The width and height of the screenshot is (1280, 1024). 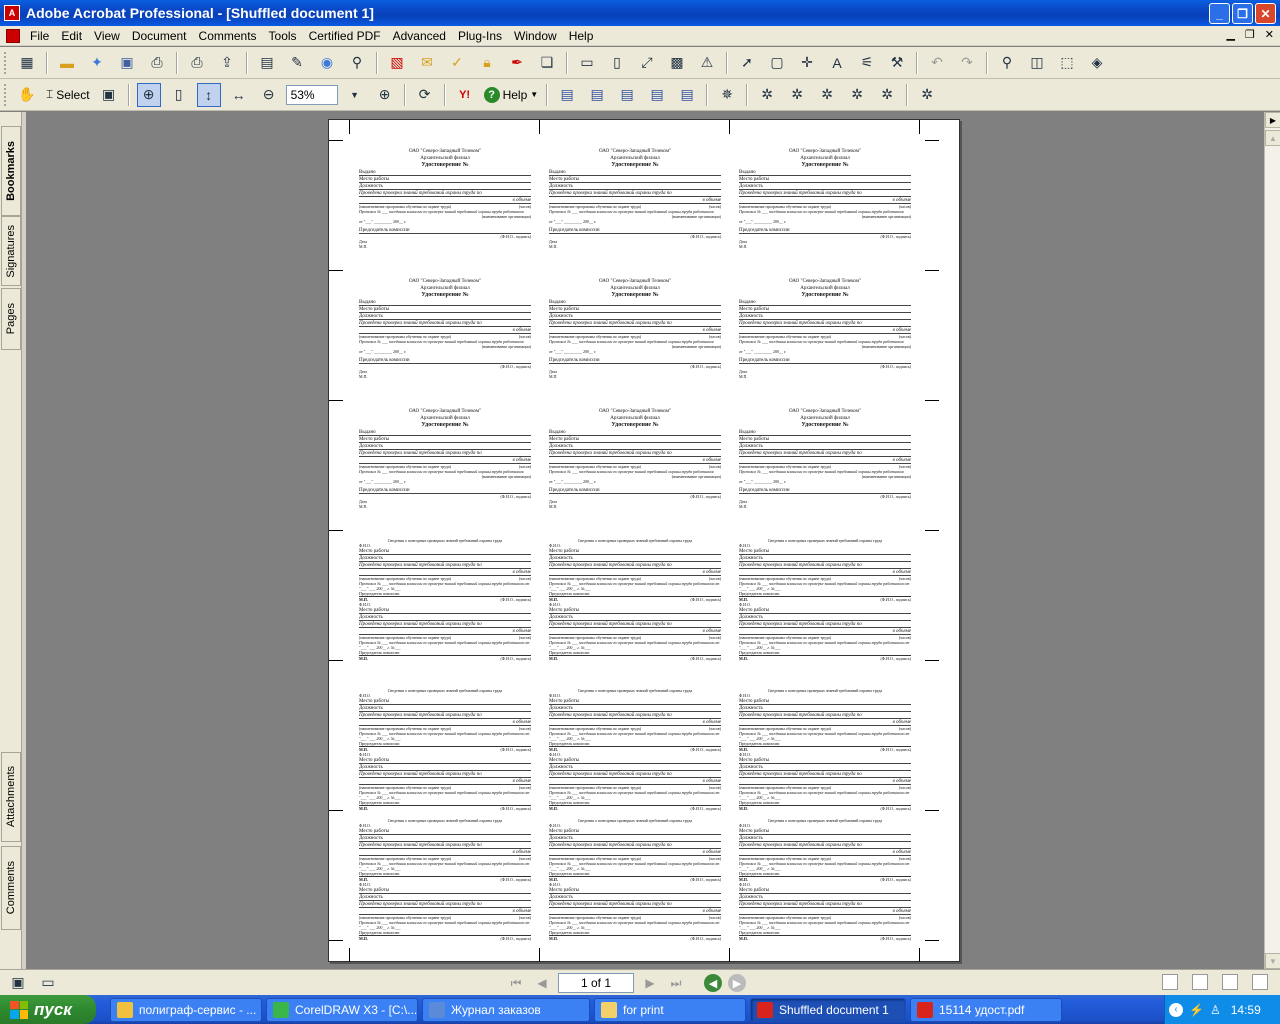 What do you see at coordinates (11, 319) in the screenshot?
I see `tab-pages: Pages` at bounding box center [11, 319].